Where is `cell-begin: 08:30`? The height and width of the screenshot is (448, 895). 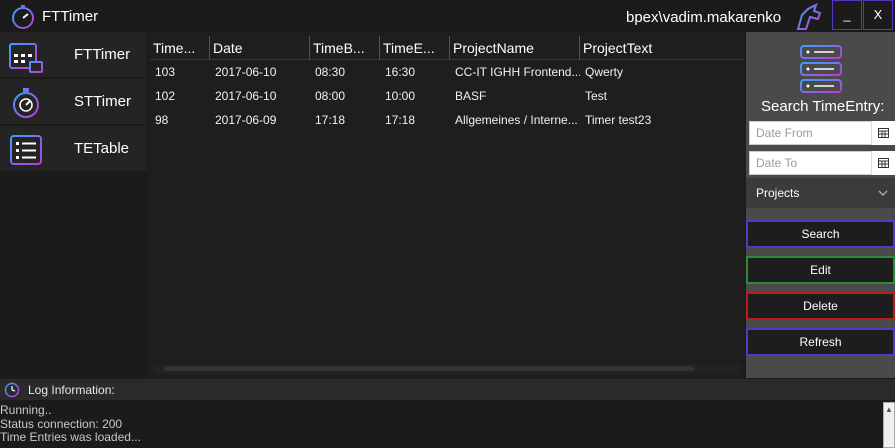 cell-begin: 08:30 is located at coordinates (330, 72).